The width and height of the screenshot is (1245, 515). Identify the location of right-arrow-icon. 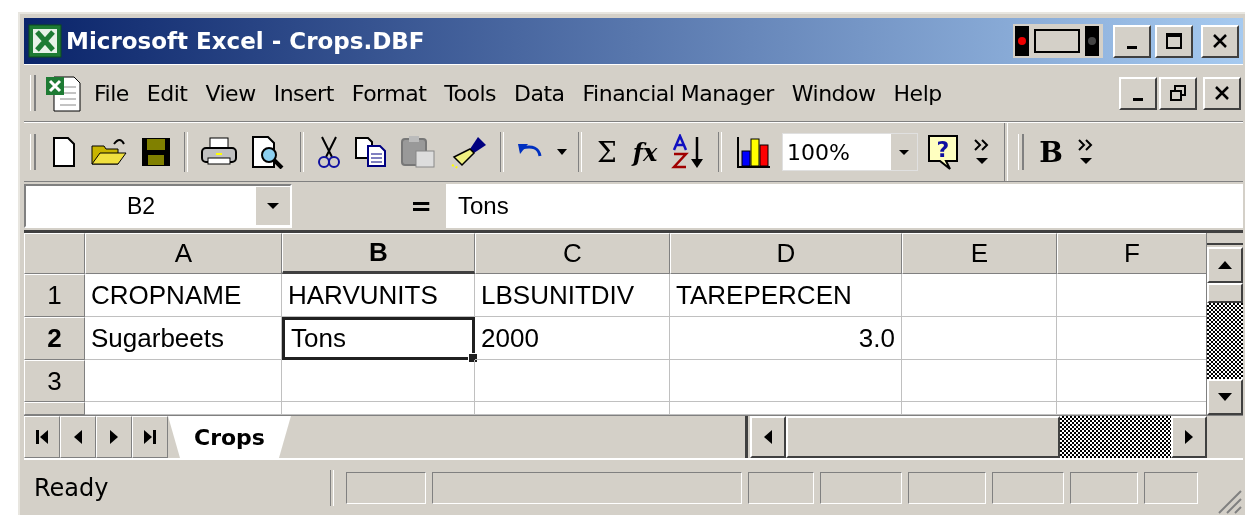
(114, 437).